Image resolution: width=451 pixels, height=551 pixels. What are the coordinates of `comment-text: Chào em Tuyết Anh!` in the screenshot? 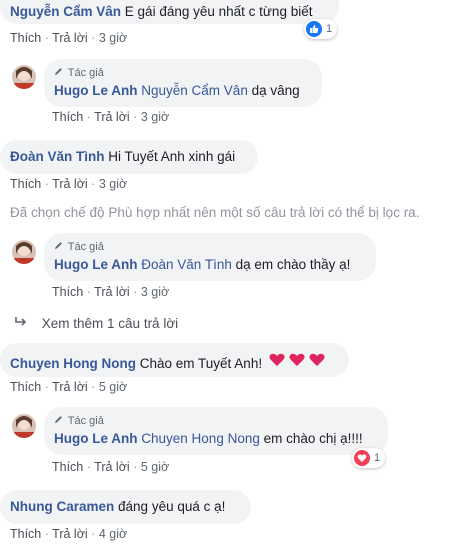 It's located at (201, 363).